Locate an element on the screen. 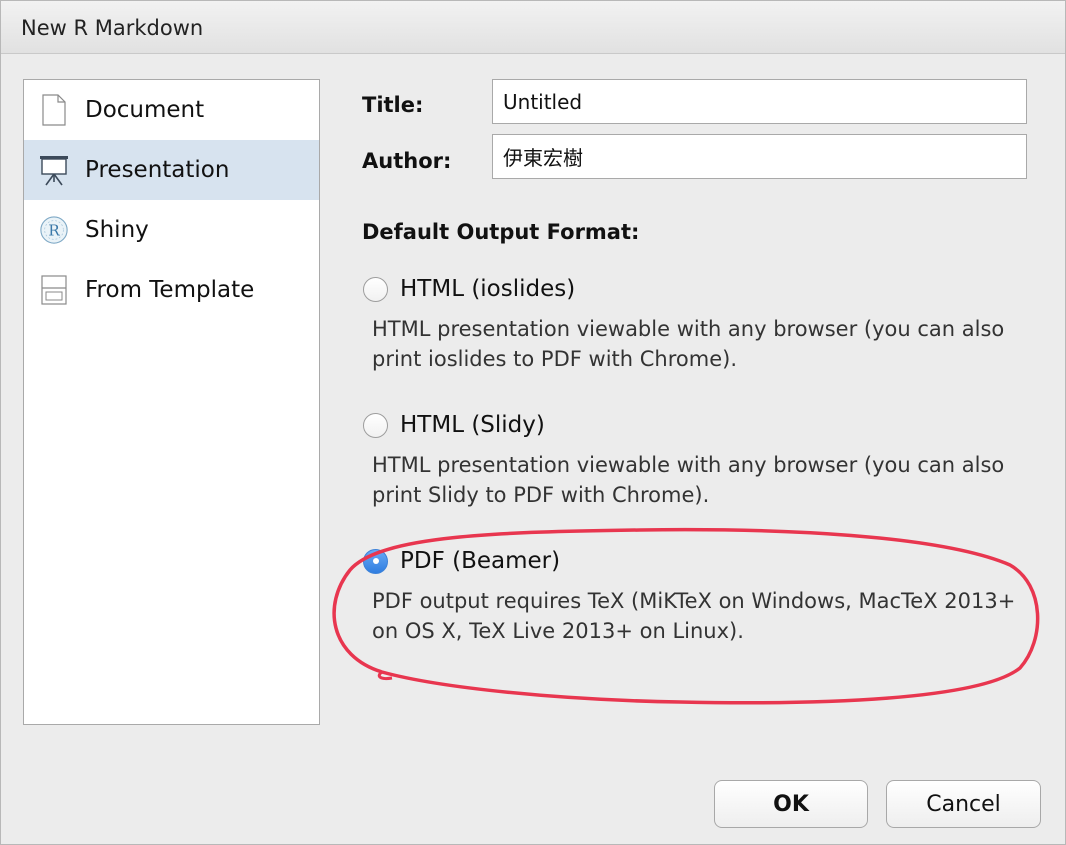 This screenshot has height=845, width=1066. title-bar: New R Markdown is located at coordinates (533, 27).